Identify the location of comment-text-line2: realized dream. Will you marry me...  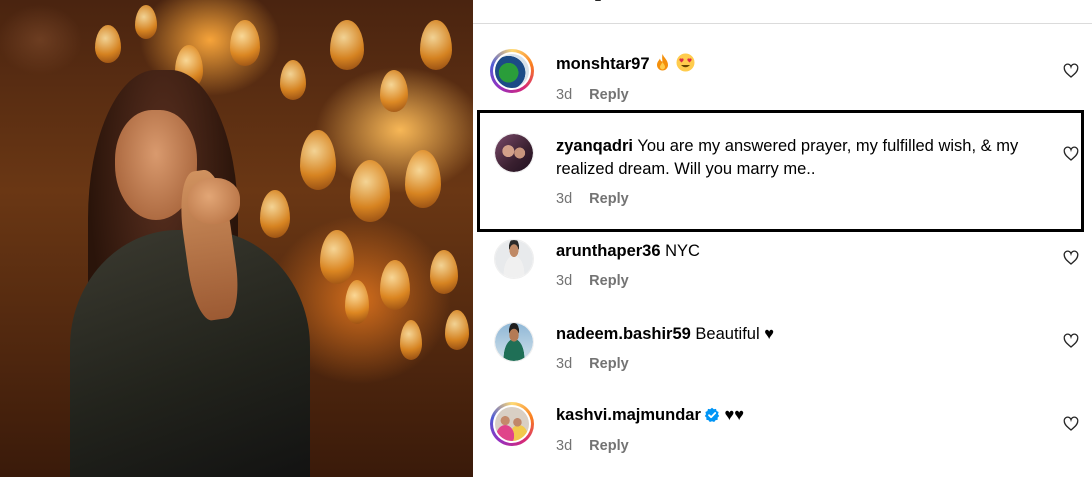
(686, 169).